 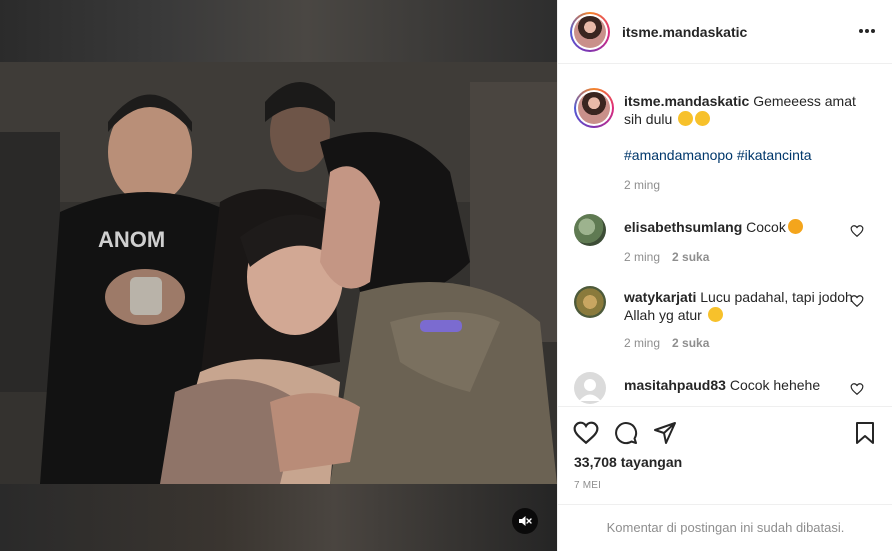 What do you see at coordinates (683, 227) in the screenshot?
I see `comment-username: elisabethsumlang` at bounding box center [683, 227].